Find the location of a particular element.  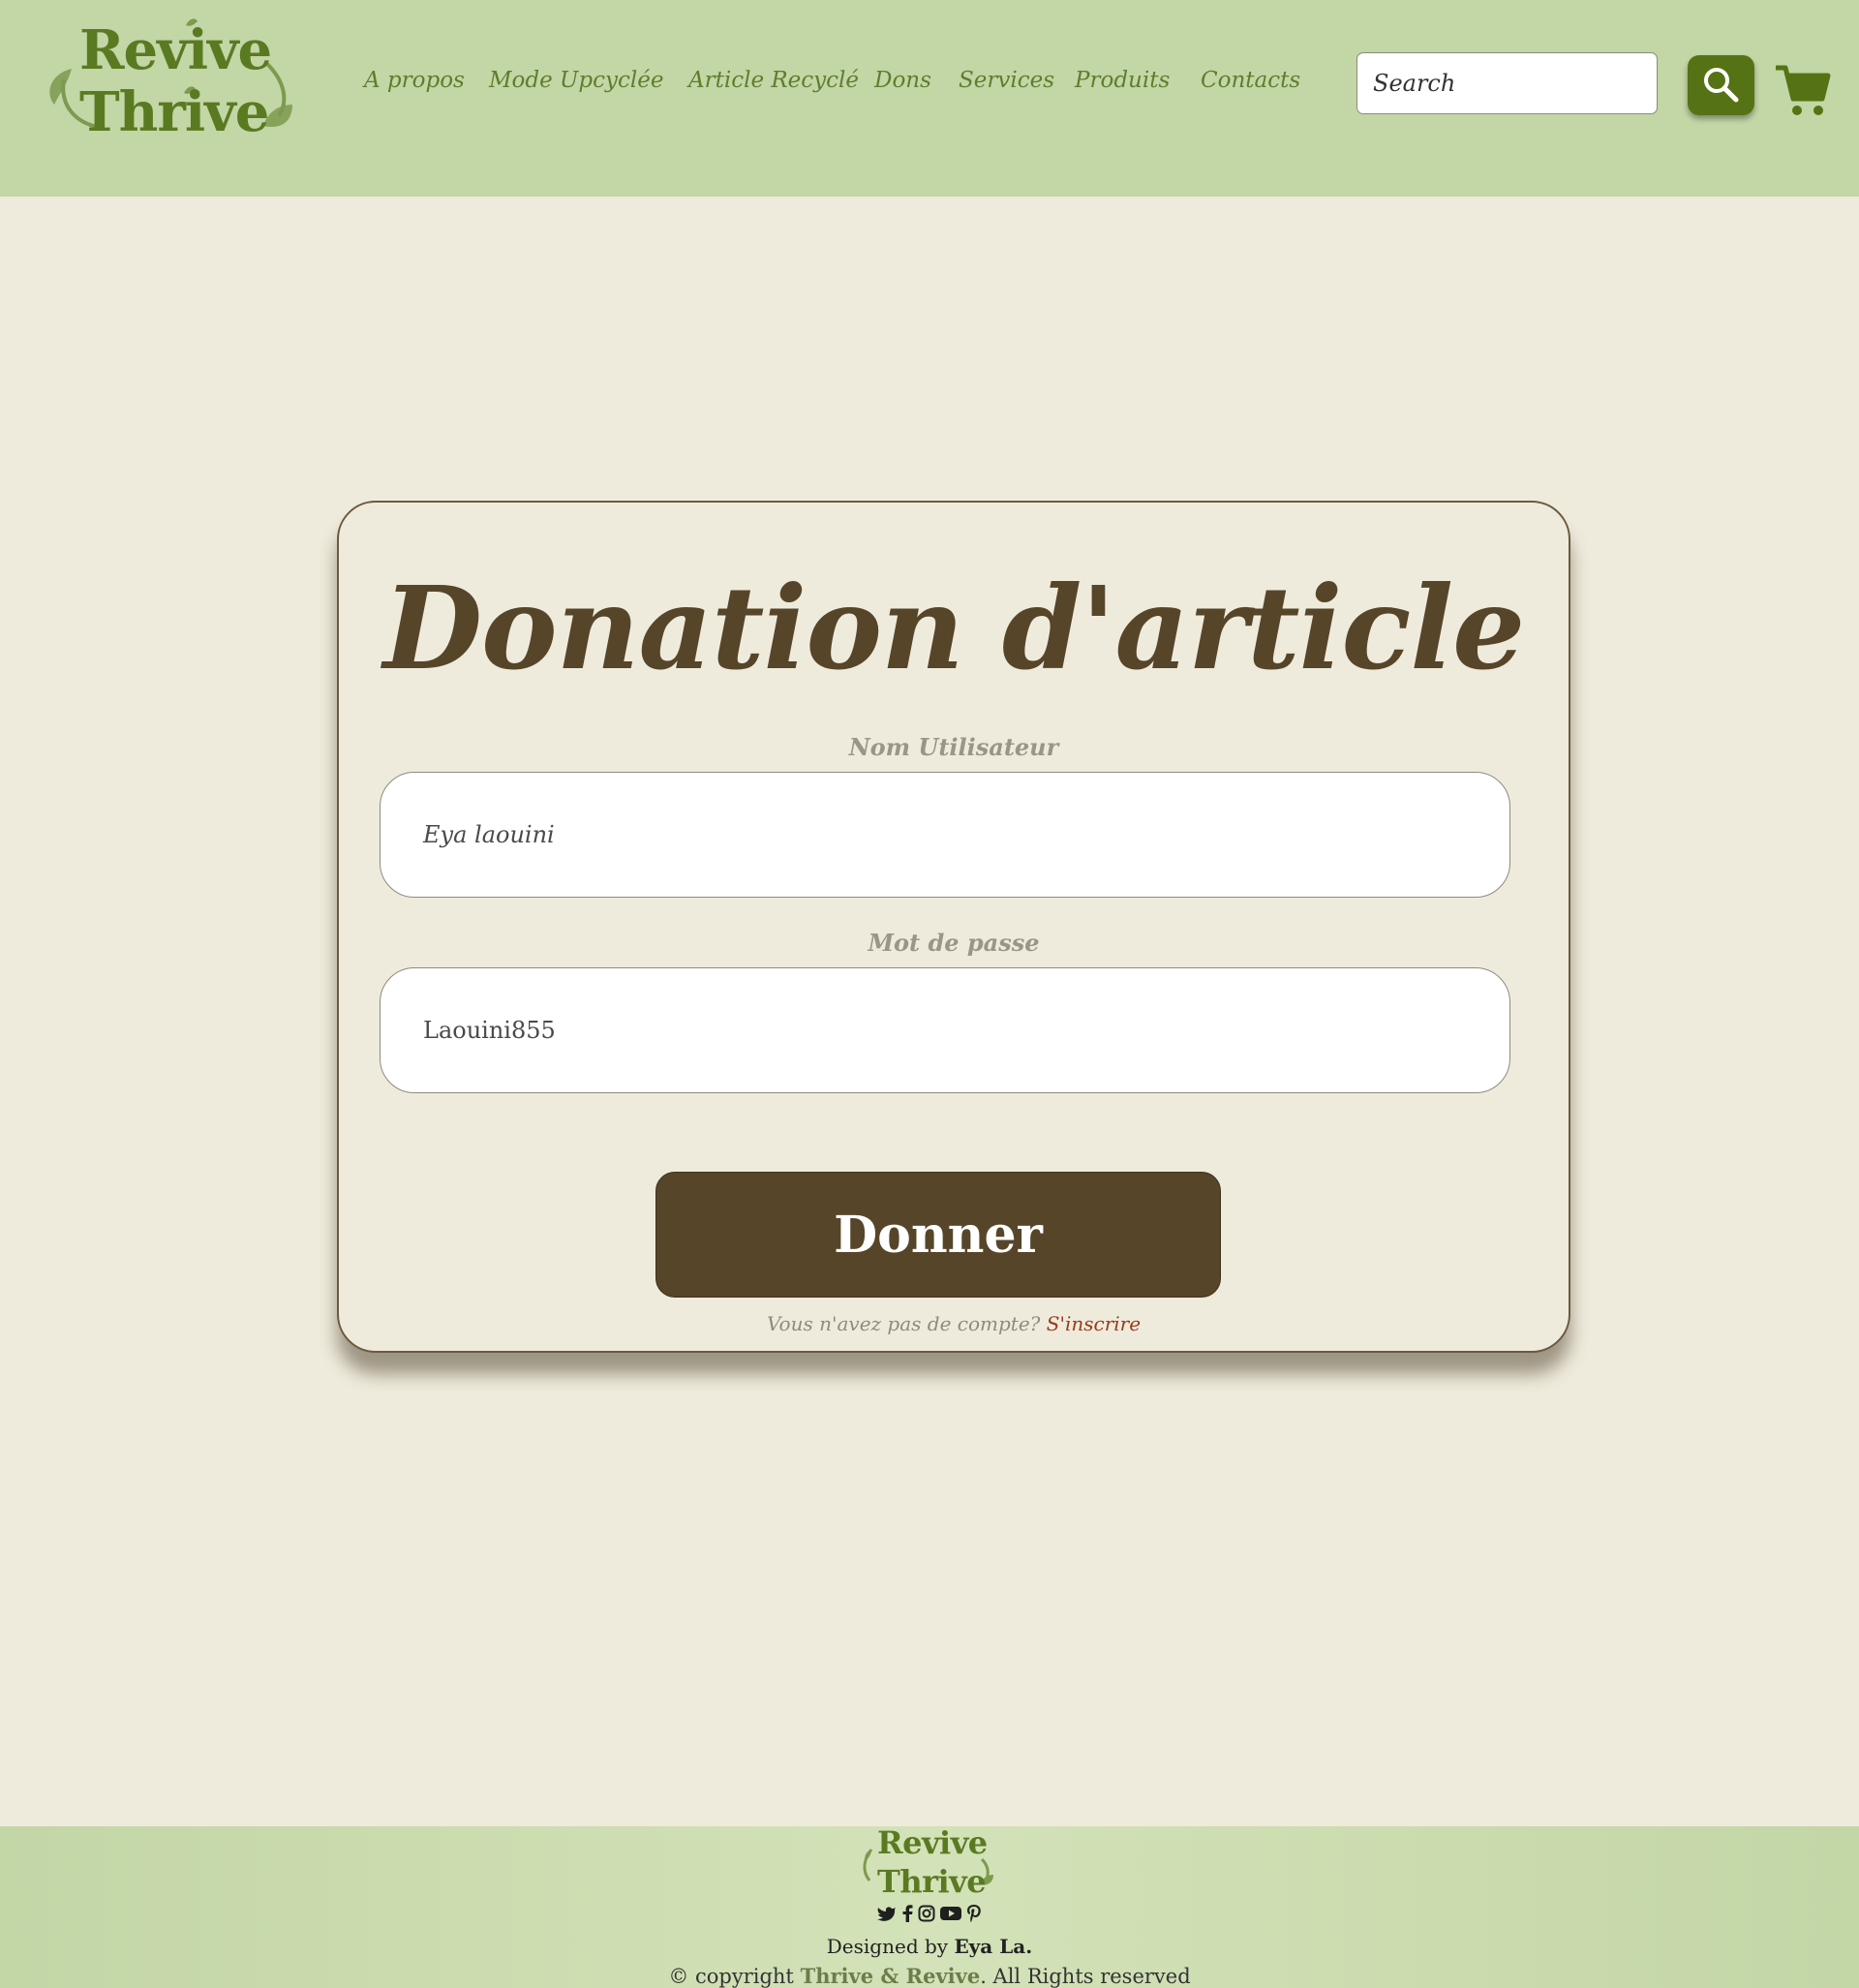

nav-mode-upcyclee: Mode Upcyclée is located at coordinates (576, 80).